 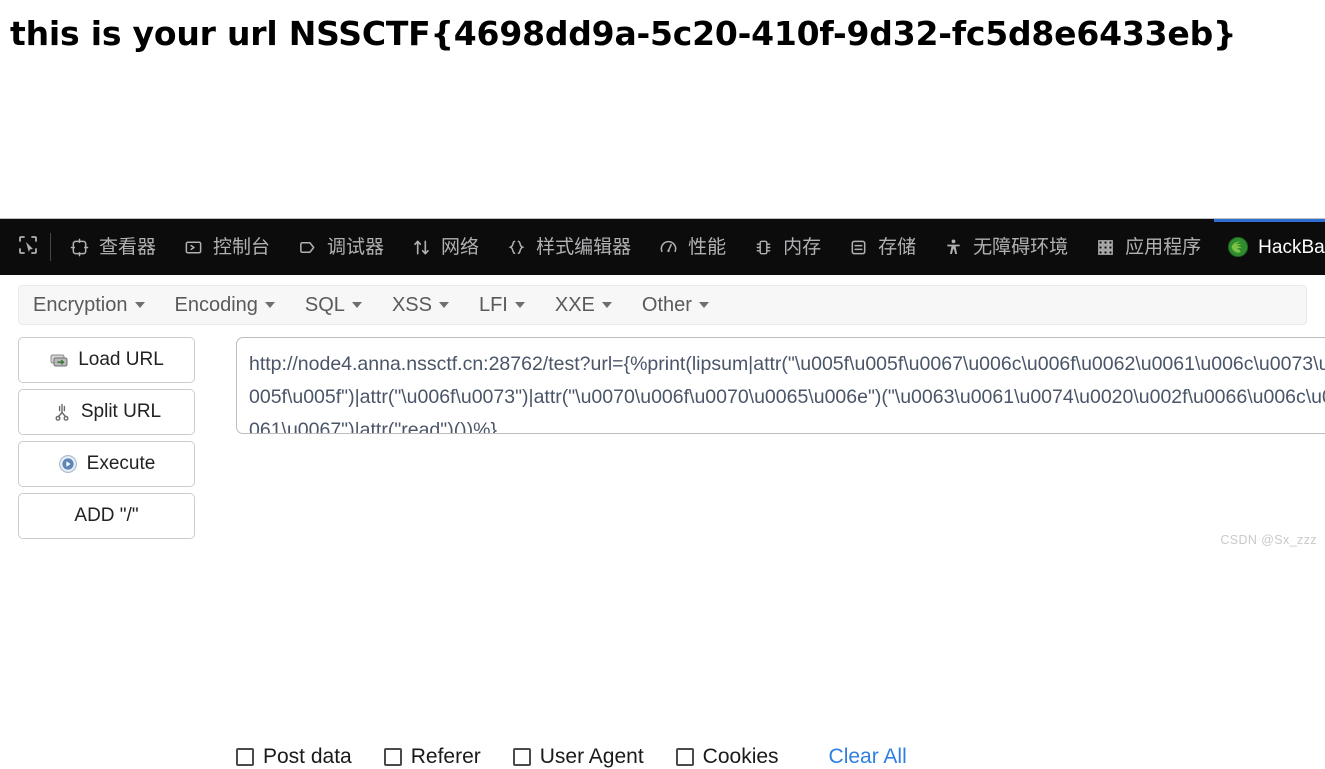 I want to click on execute-play-icon, so click(x=68, y=464).